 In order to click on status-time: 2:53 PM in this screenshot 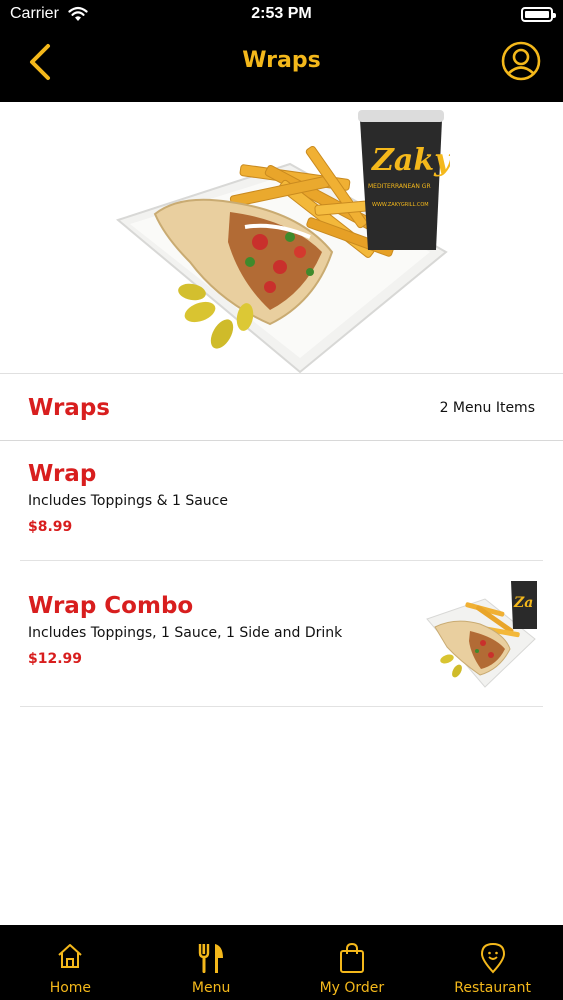, I will do `click(281, 13)`.